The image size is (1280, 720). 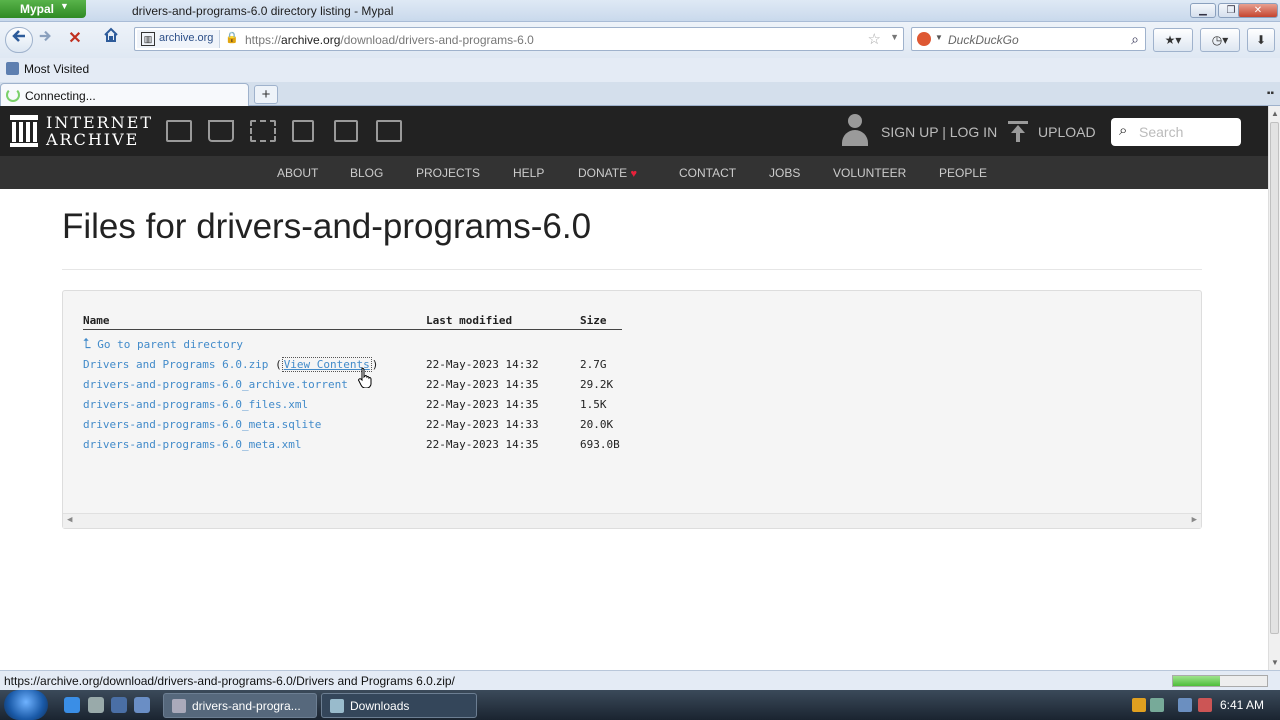 I want to click on back-button, so click(x=19, y=40).